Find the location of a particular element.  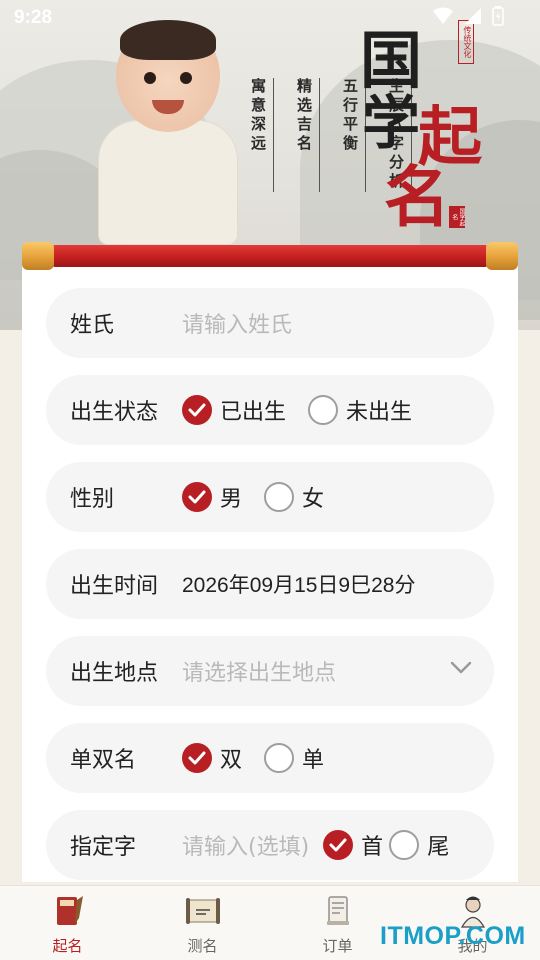

tagline-2: 精选吉名 is located at coordinates (307, 135).